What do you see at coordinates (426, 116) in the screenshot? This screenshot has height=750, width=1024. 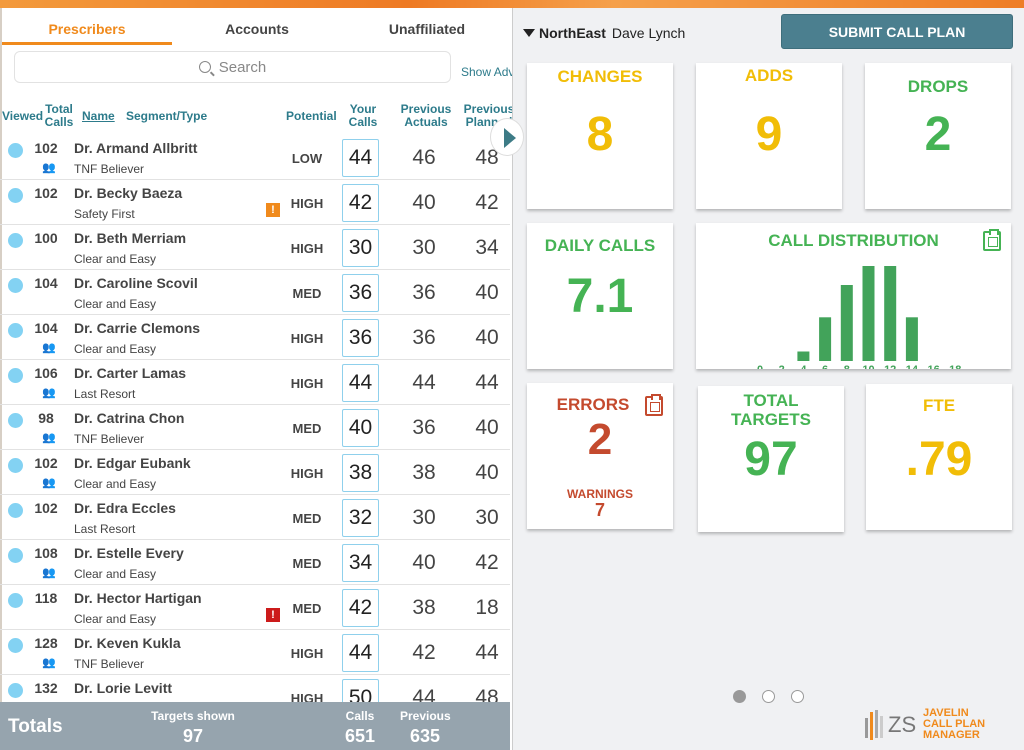 I see `col-previous-actuals: Previous Actuals` at bounding box center [426, 116].